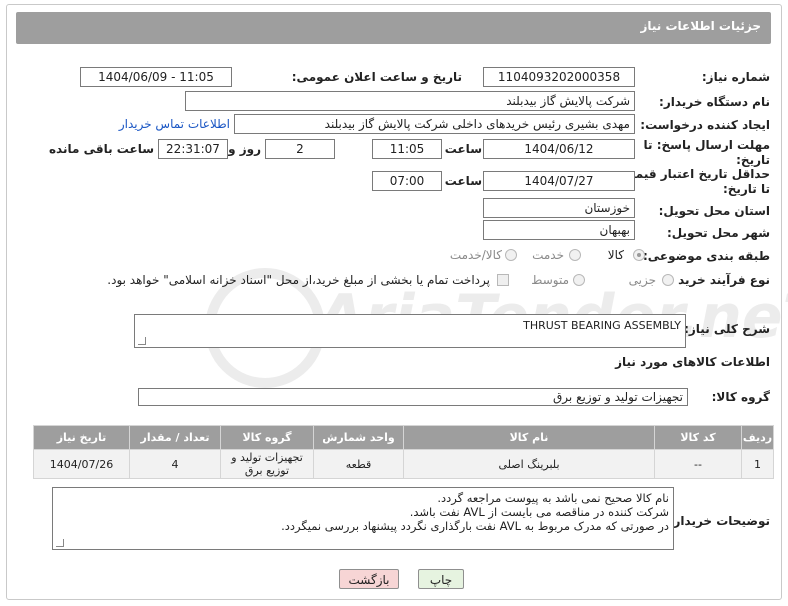 The height and width of the screenshot is (606, 788). What do you see at coordinates (550, 280) in the screenshot?
I see `purchase-medium-label: متوسط` at bounding box center [550, 280].